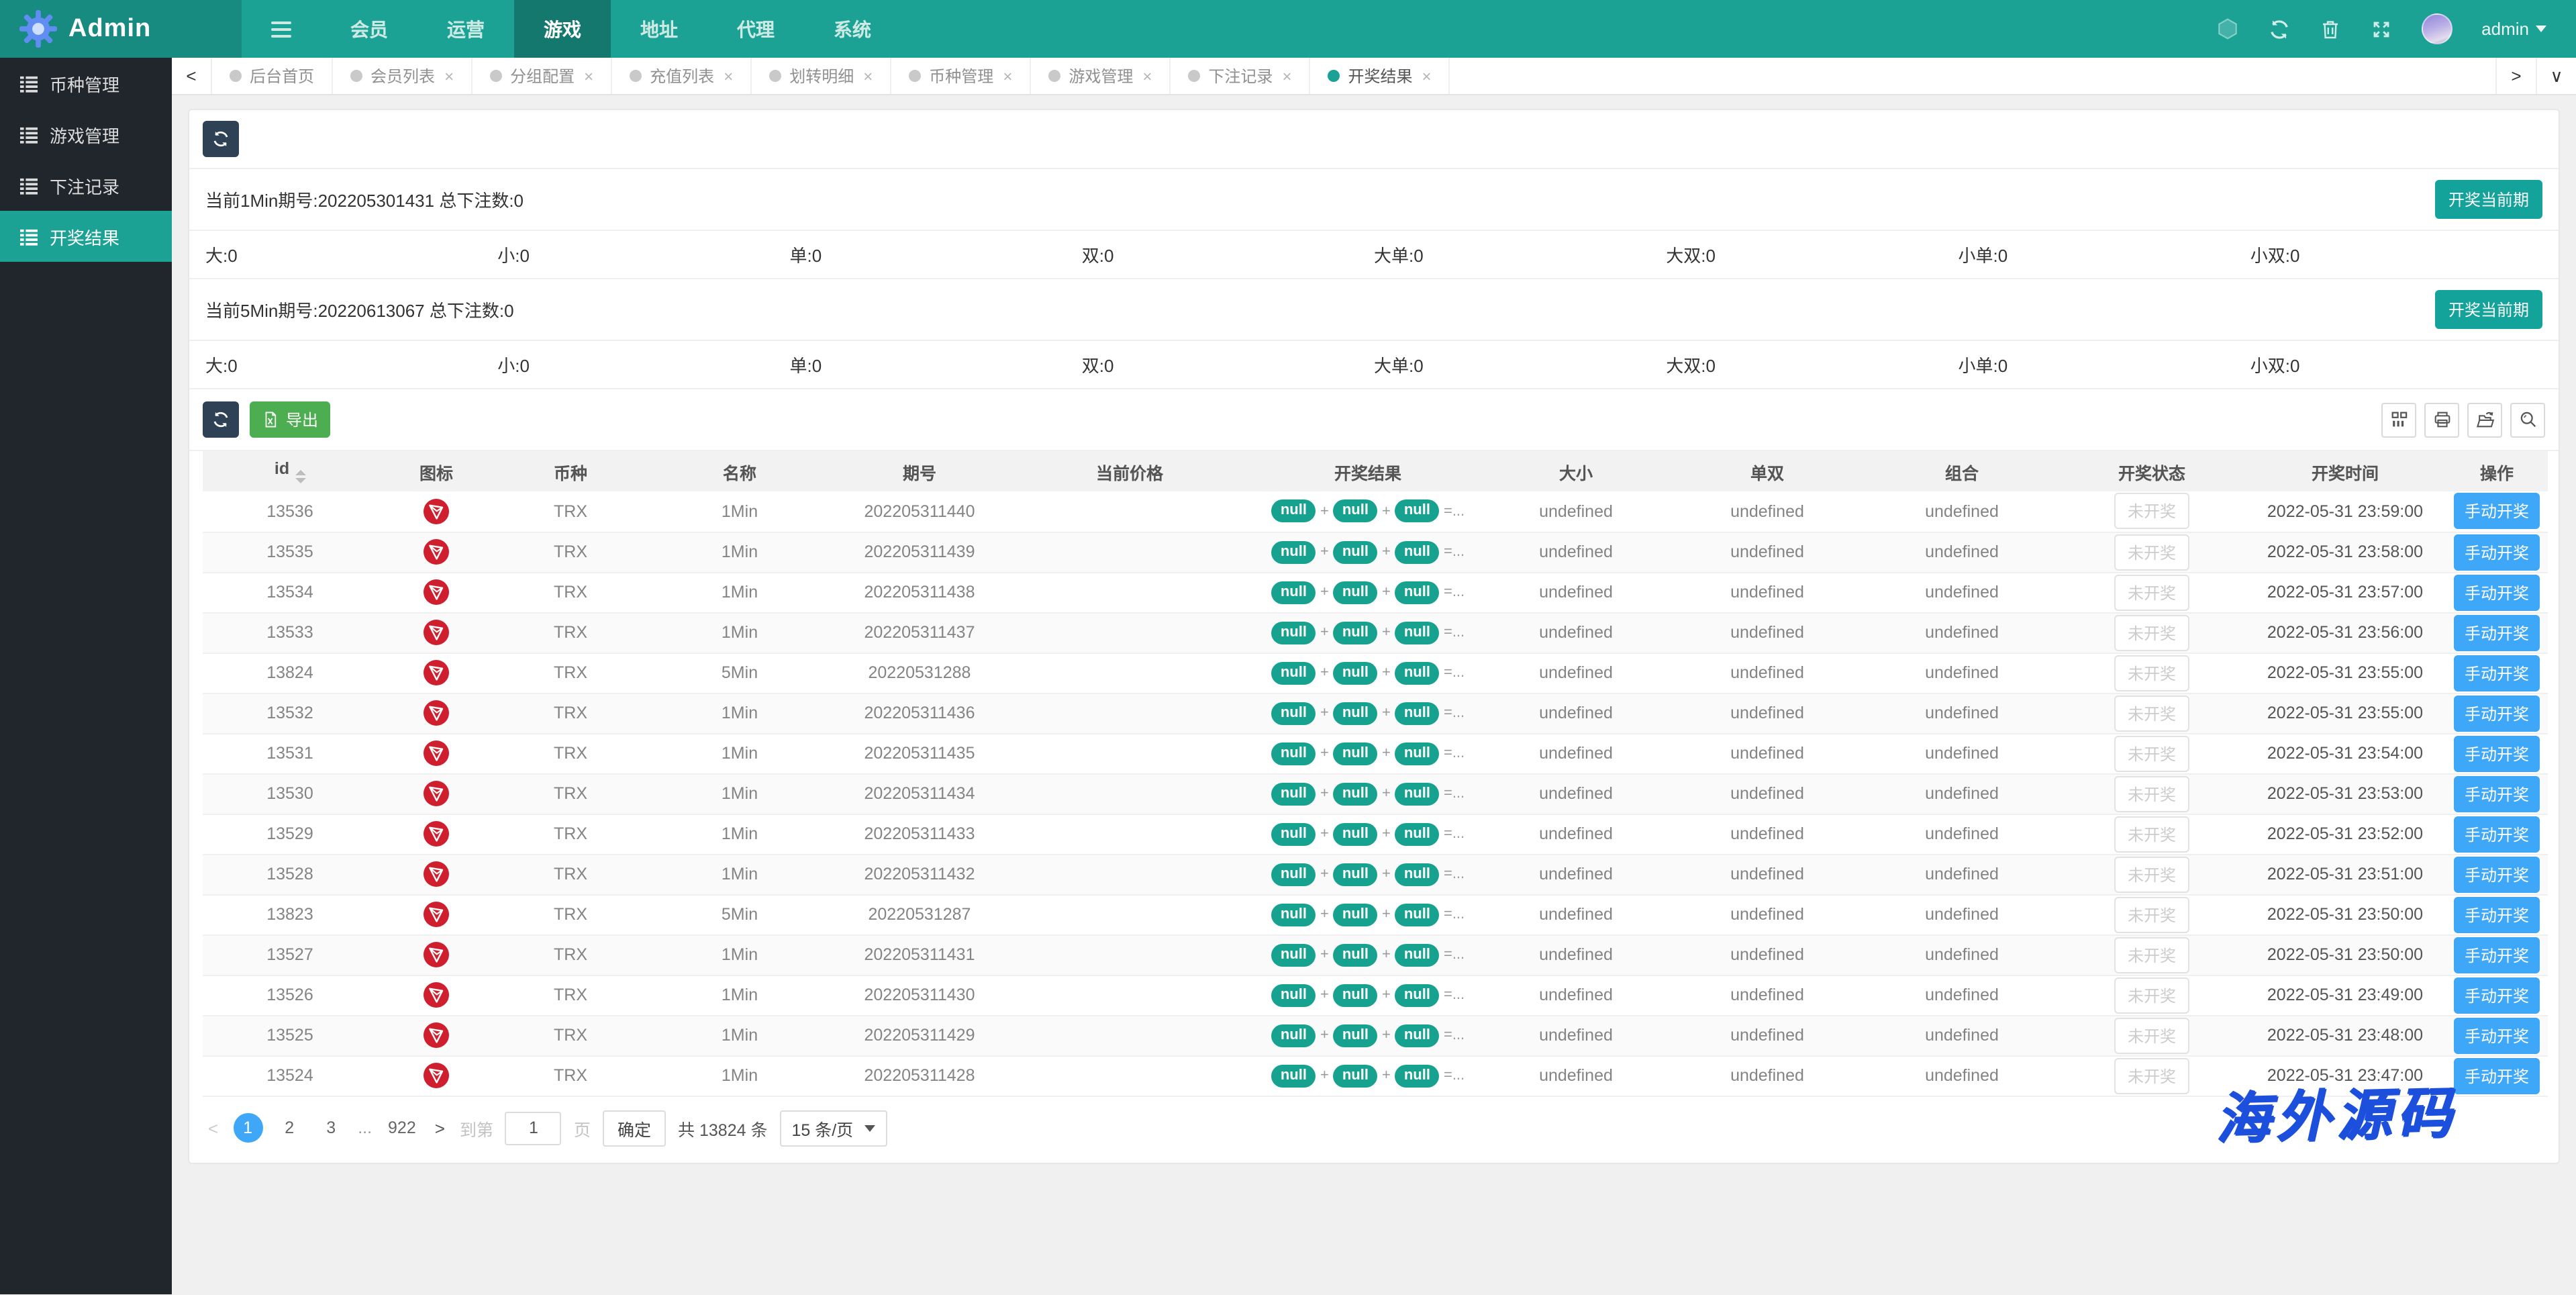 Image resolution: width=2576 pixels, height=1295 pixels. What do you see at coordinates (2227, 29) in the screenshot?
I see `theme-cube-icon` at bounding box center [2227, 29].